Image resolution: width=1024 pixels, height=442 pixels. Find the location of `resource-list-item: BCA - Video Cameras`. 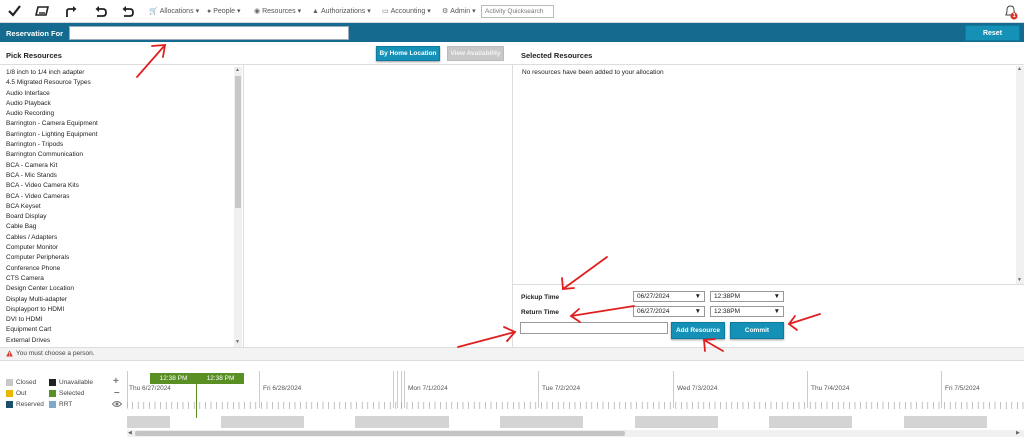

resource-list-item: BCA - Video Cameras is located at coordinates (124, 197).